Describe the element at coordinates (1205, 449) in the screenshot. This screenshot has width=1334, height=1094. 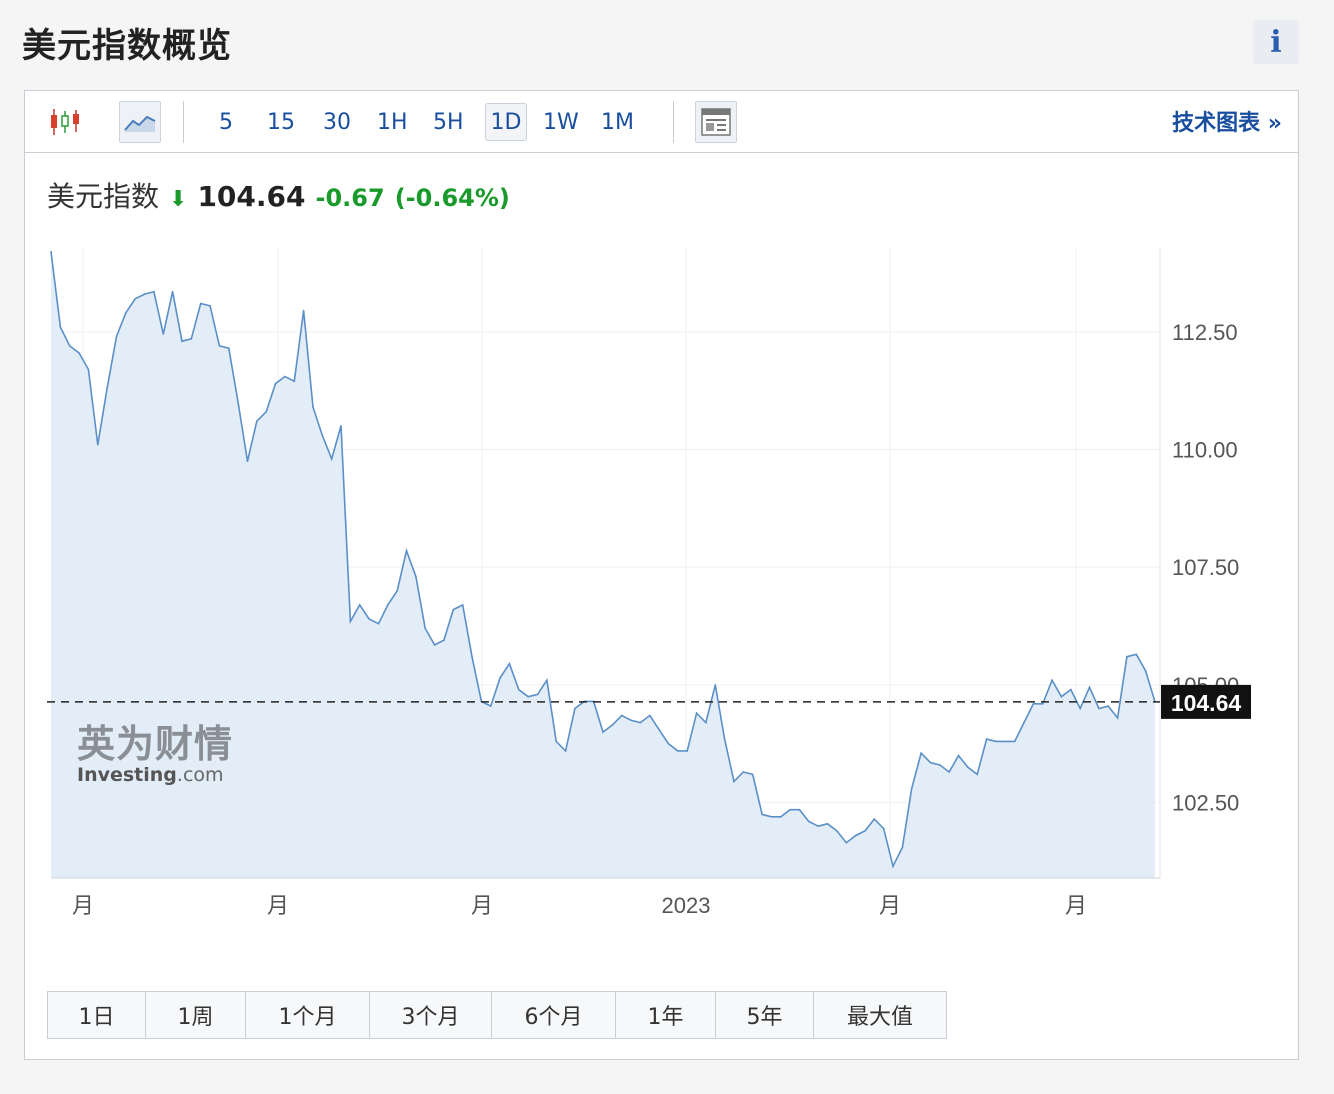
I see `y-tick-label: 110.00` at that location.